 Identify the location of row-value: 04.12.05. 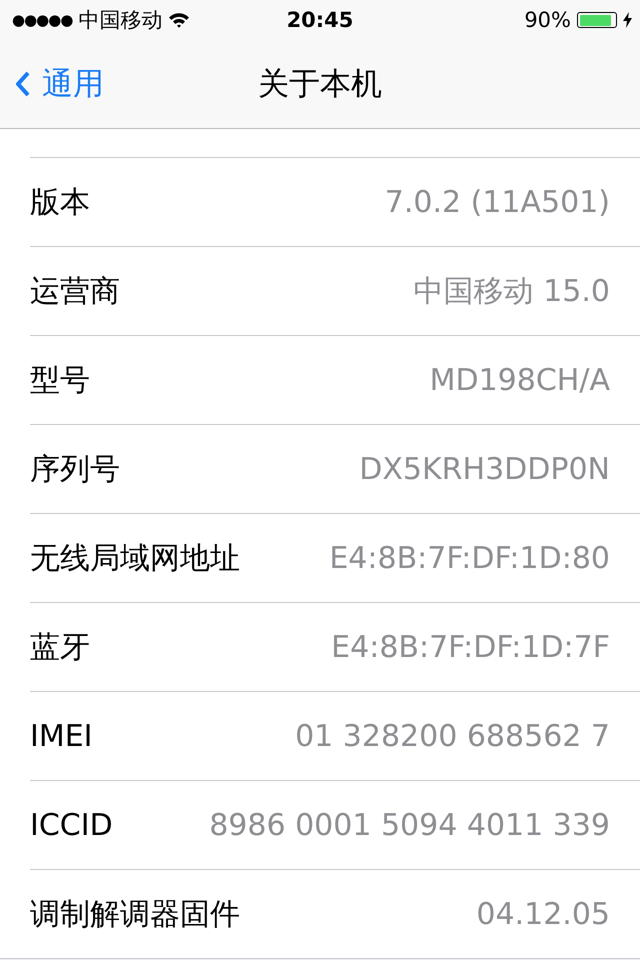
(543, 914).